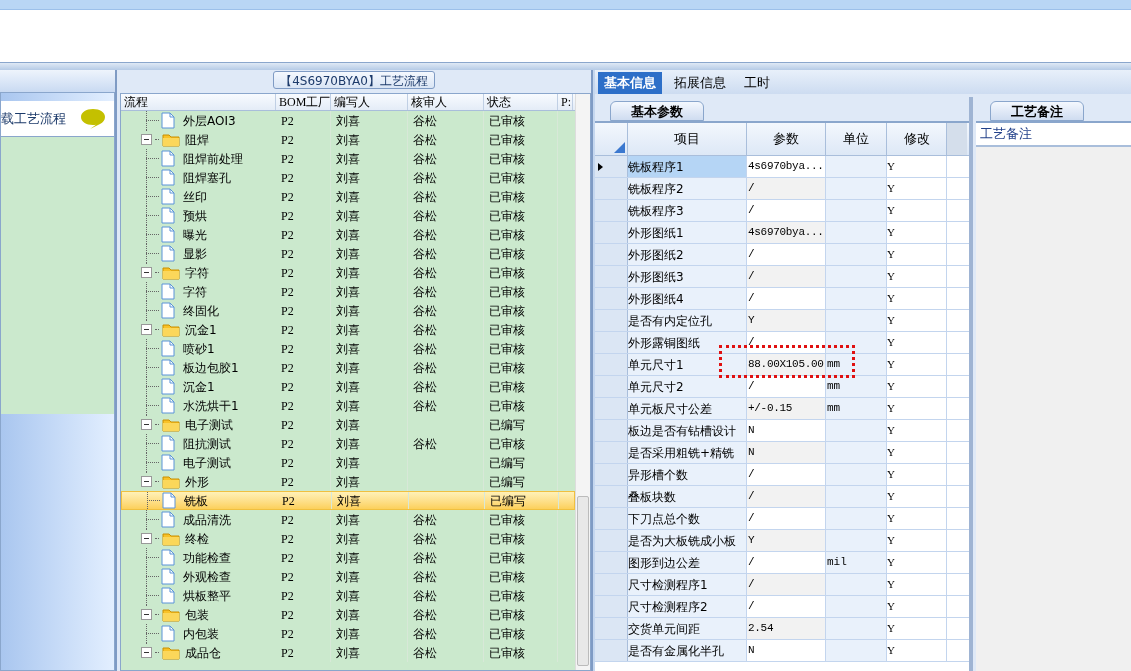 Image resolution: width=1131 pixels, height=671 pixels. What do you see at coordinates (348, 500) in the screenshot?
I see `tree-row: 铣板 P2 刘喜 已编写` at bounding box center [348, 500].